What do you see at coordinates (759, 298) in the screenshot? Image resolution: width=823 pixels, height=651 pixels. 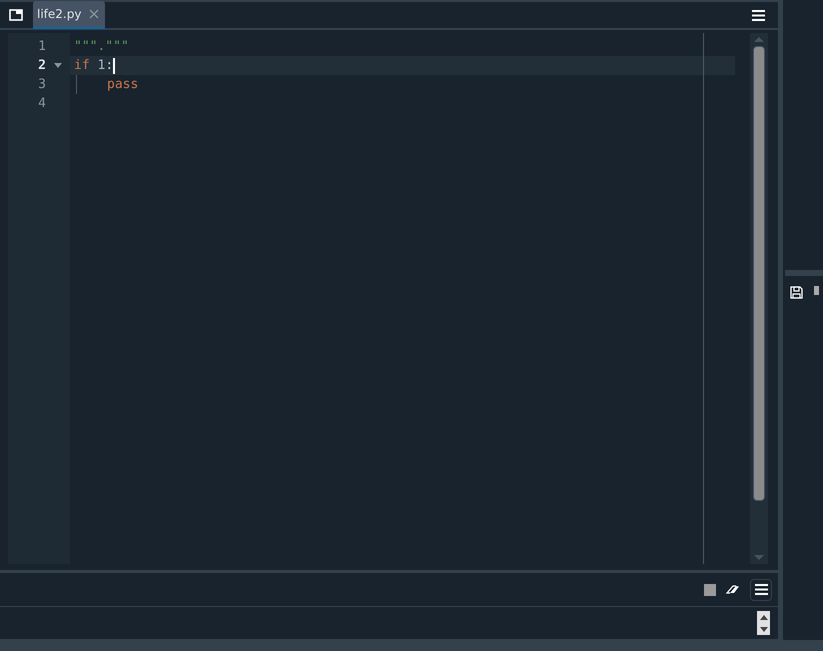 I see `scrollbar` at bounding box center [759, 298].